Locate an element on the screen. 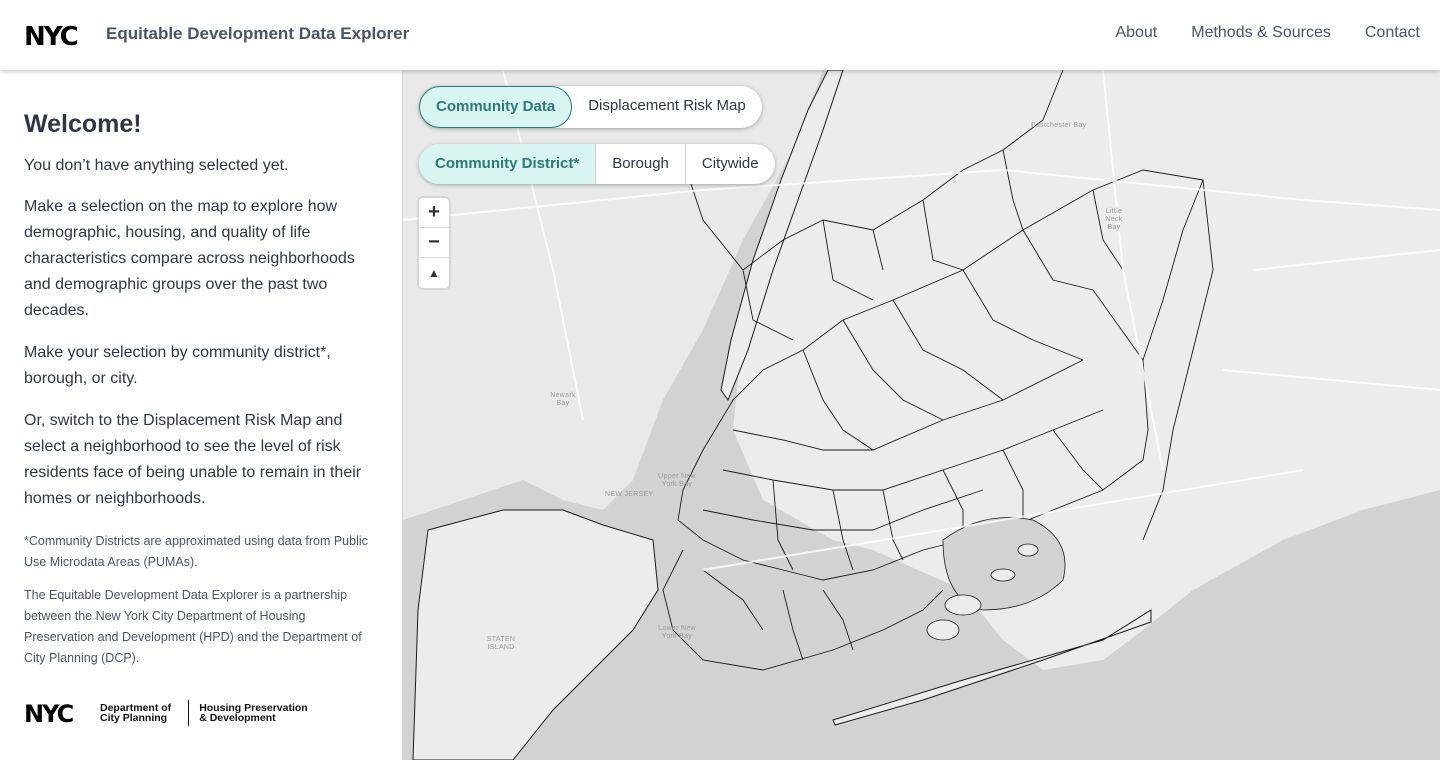  top-nav: About Methods & Sources Contact is located at coordinates (1250, 33).